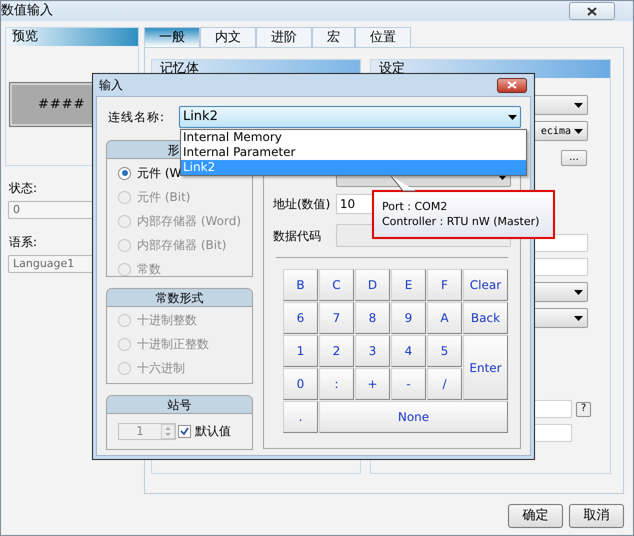 The height and width of the screenshot is (536, 634). I want to click on group-title: 常数形式, so click(179, 298).